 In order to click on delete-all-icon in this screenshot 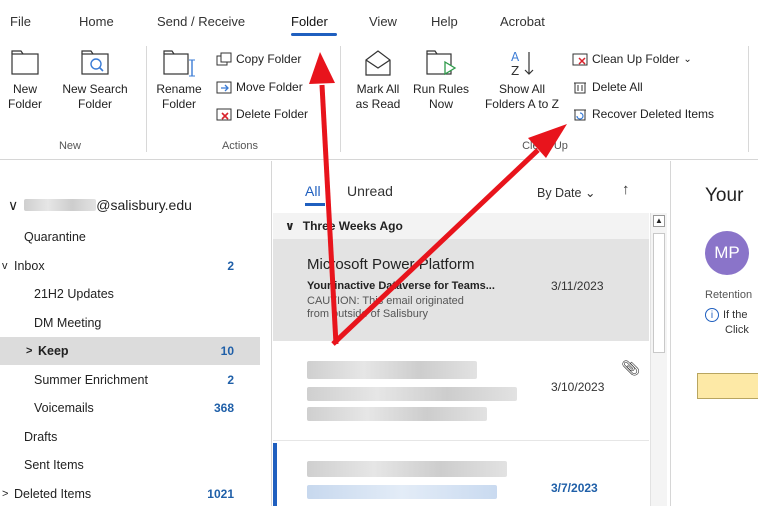, I will do `click(580, 88)`.